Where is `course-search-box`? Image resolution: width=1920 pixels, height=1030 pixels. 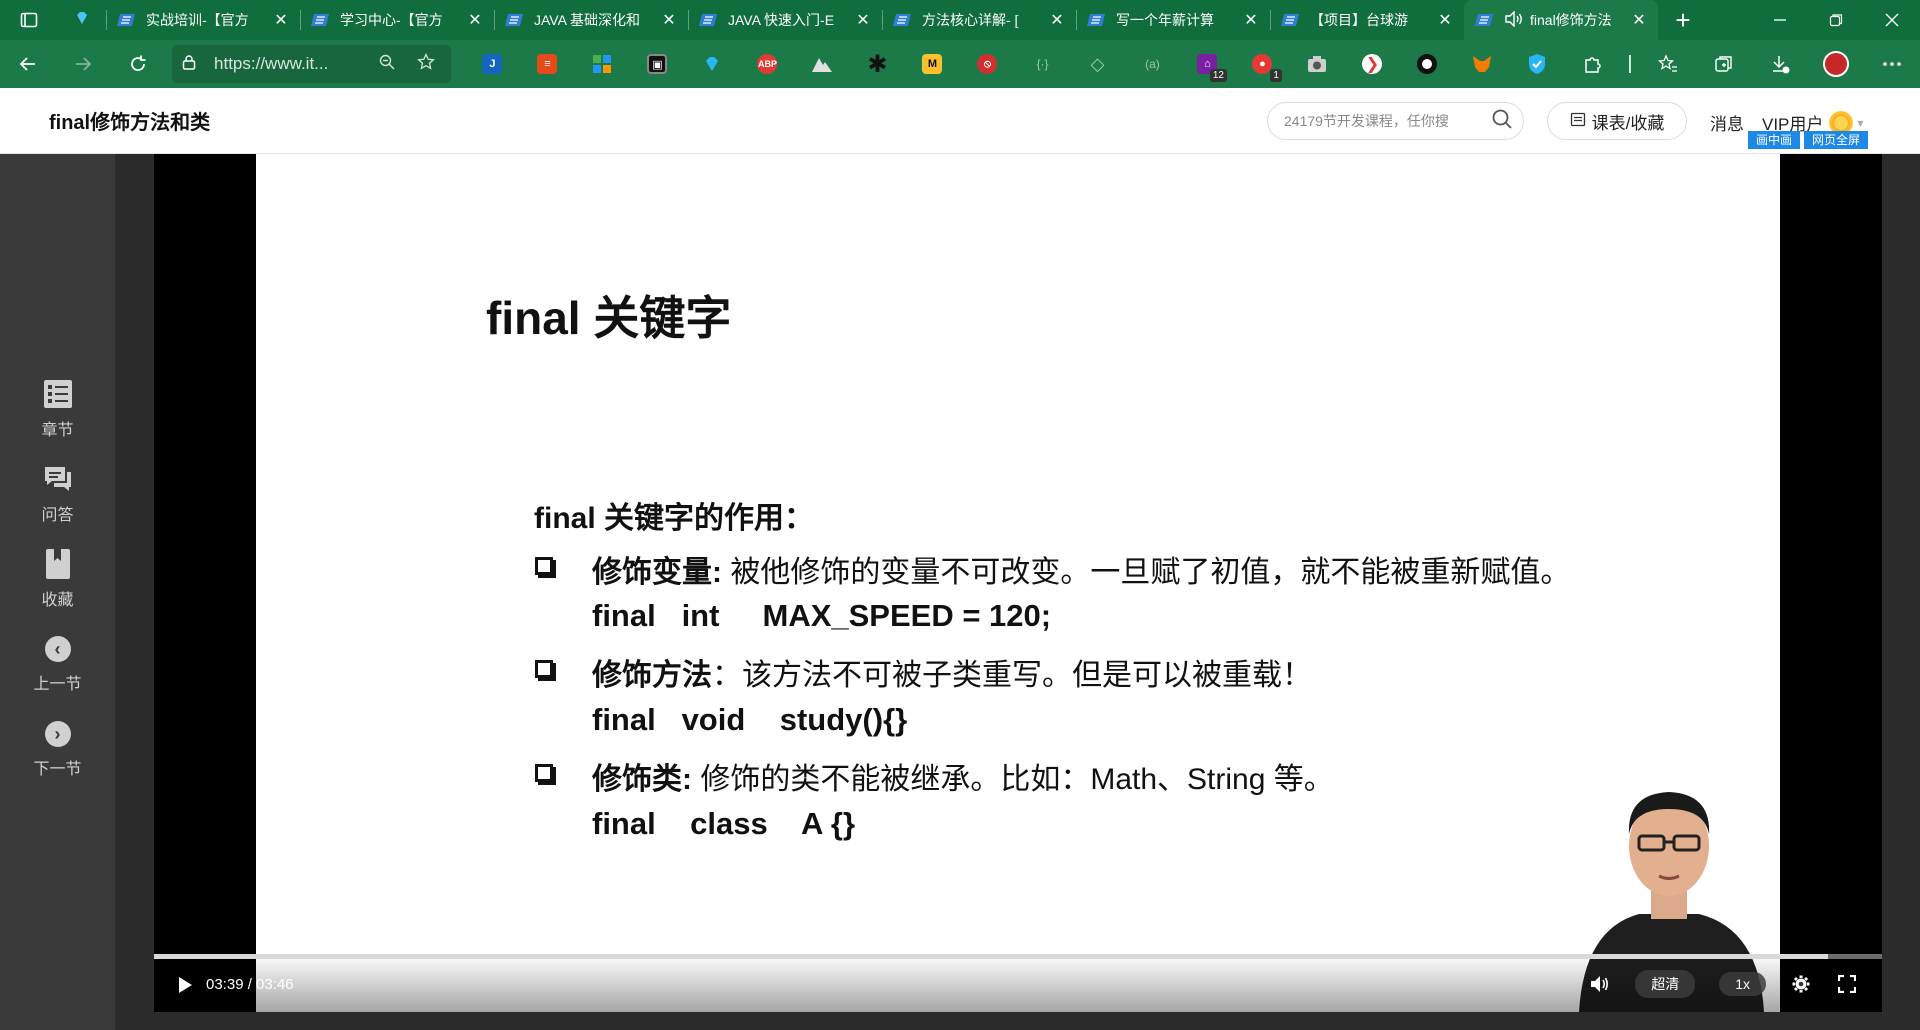
course-search-box is located at coordinates (1395, 121).